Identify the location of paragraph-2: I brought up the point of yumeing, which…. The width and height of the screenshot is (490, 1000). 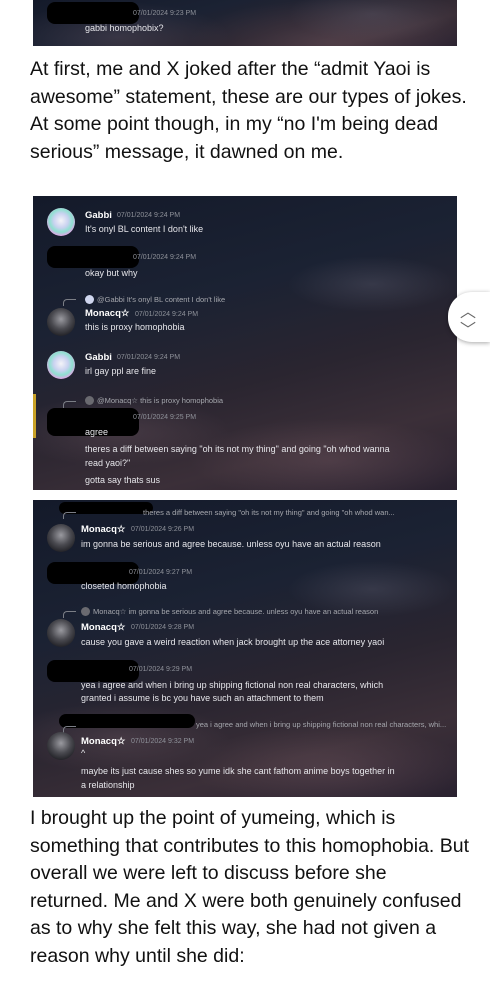
(250, 887).